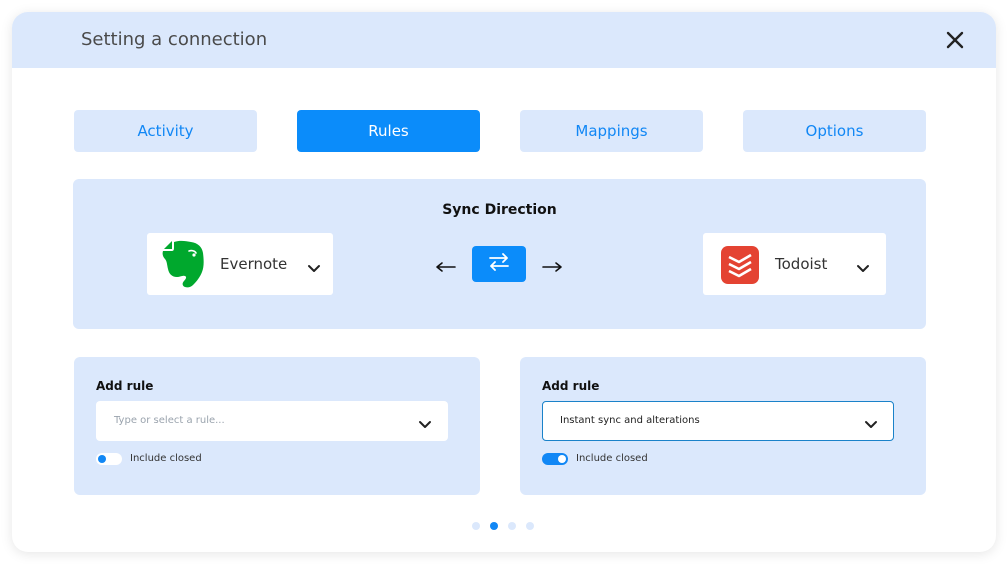  Describe the element at coordinates (955, 40) in the screenshot. I see `close-icon` at that location.